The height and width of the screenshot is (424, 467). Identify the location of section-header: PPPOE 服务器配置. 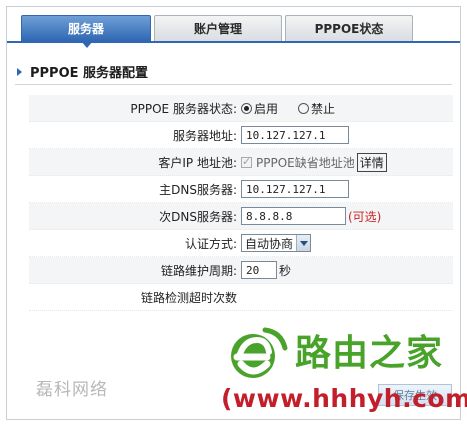
(233, 72).